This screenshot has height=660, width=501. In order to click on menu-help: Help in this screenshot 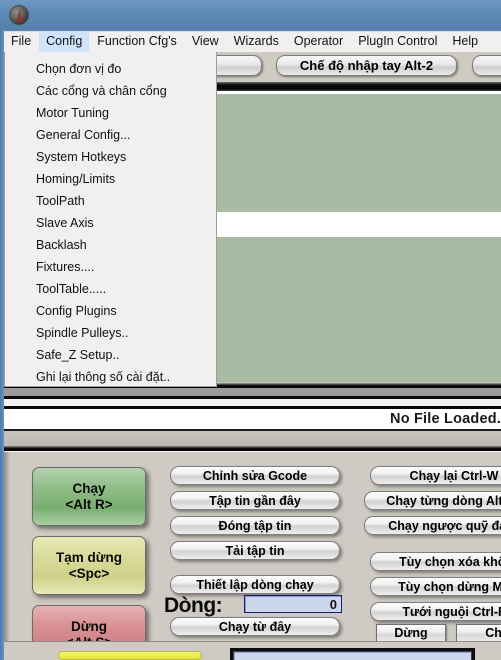, I will do `click(465, 42)`.